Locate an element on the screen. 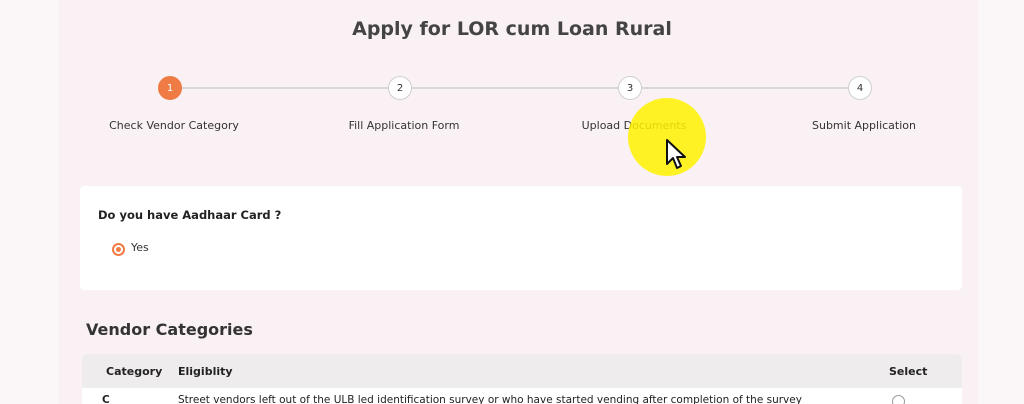 The height and width of the screenshot is (404, 1024). radio-selected-dot is located at coordinates (118, 249).